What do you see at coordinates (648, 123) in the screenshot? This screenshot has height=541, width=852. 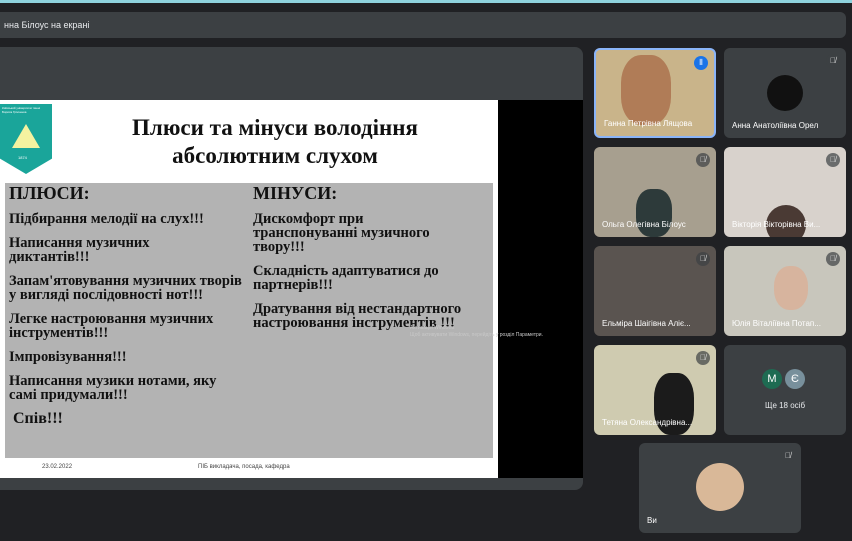 I see `participant-name: Ганна Петрівна Лящова` at bounding box center [648, 123].